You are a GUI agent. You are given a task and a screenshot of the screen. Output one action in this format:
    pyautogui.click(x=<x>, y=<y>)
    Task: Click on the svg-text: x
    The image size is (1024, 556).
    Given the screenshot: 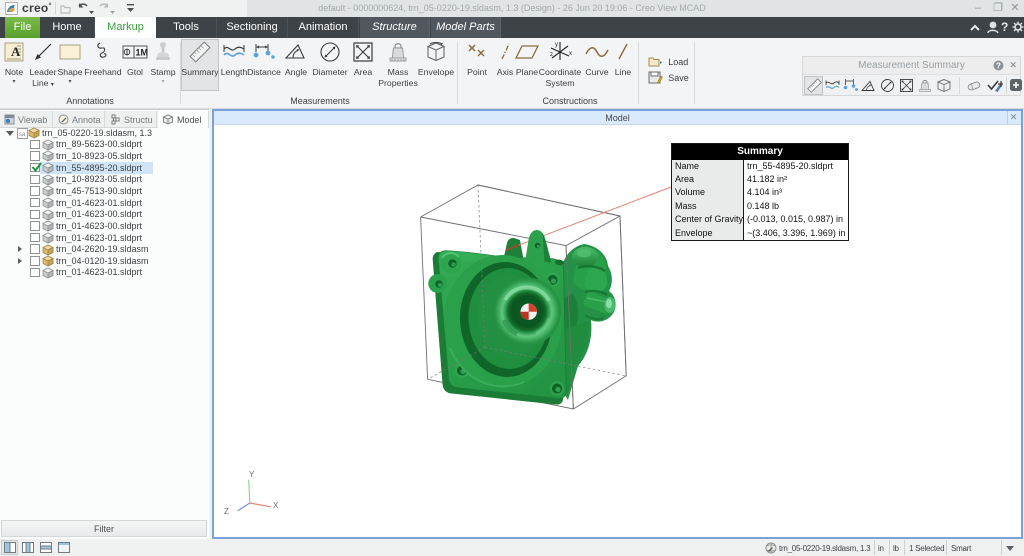 What is the action you would take?
    pyautogui.click(x=570, y=54)
    